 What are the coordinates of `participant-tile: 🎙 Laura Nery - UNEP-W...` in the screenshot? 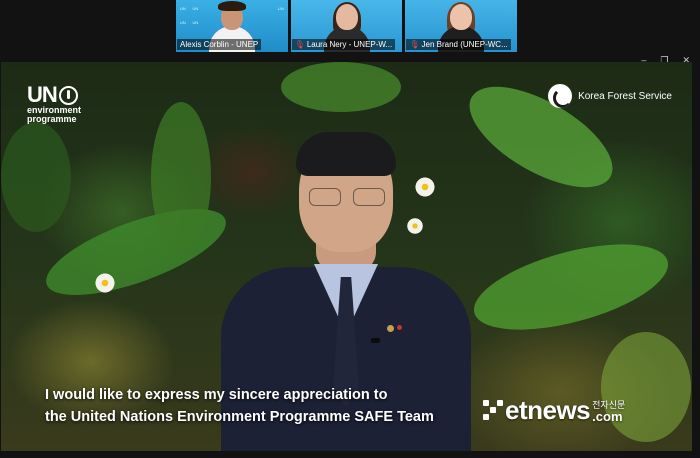 It's located at (346, 26).